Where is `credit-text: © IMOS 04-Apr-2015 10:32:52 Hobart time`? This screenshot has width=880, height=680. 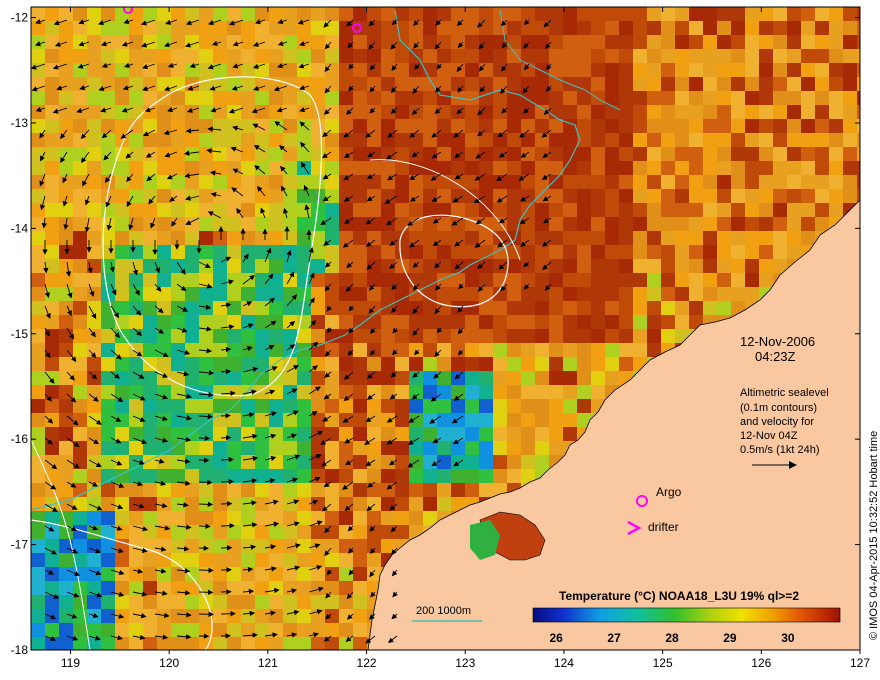 credit-text: © IMOS 04-Apr-2015 10:32:52 Hobart time is located at coordinates (874, 535).